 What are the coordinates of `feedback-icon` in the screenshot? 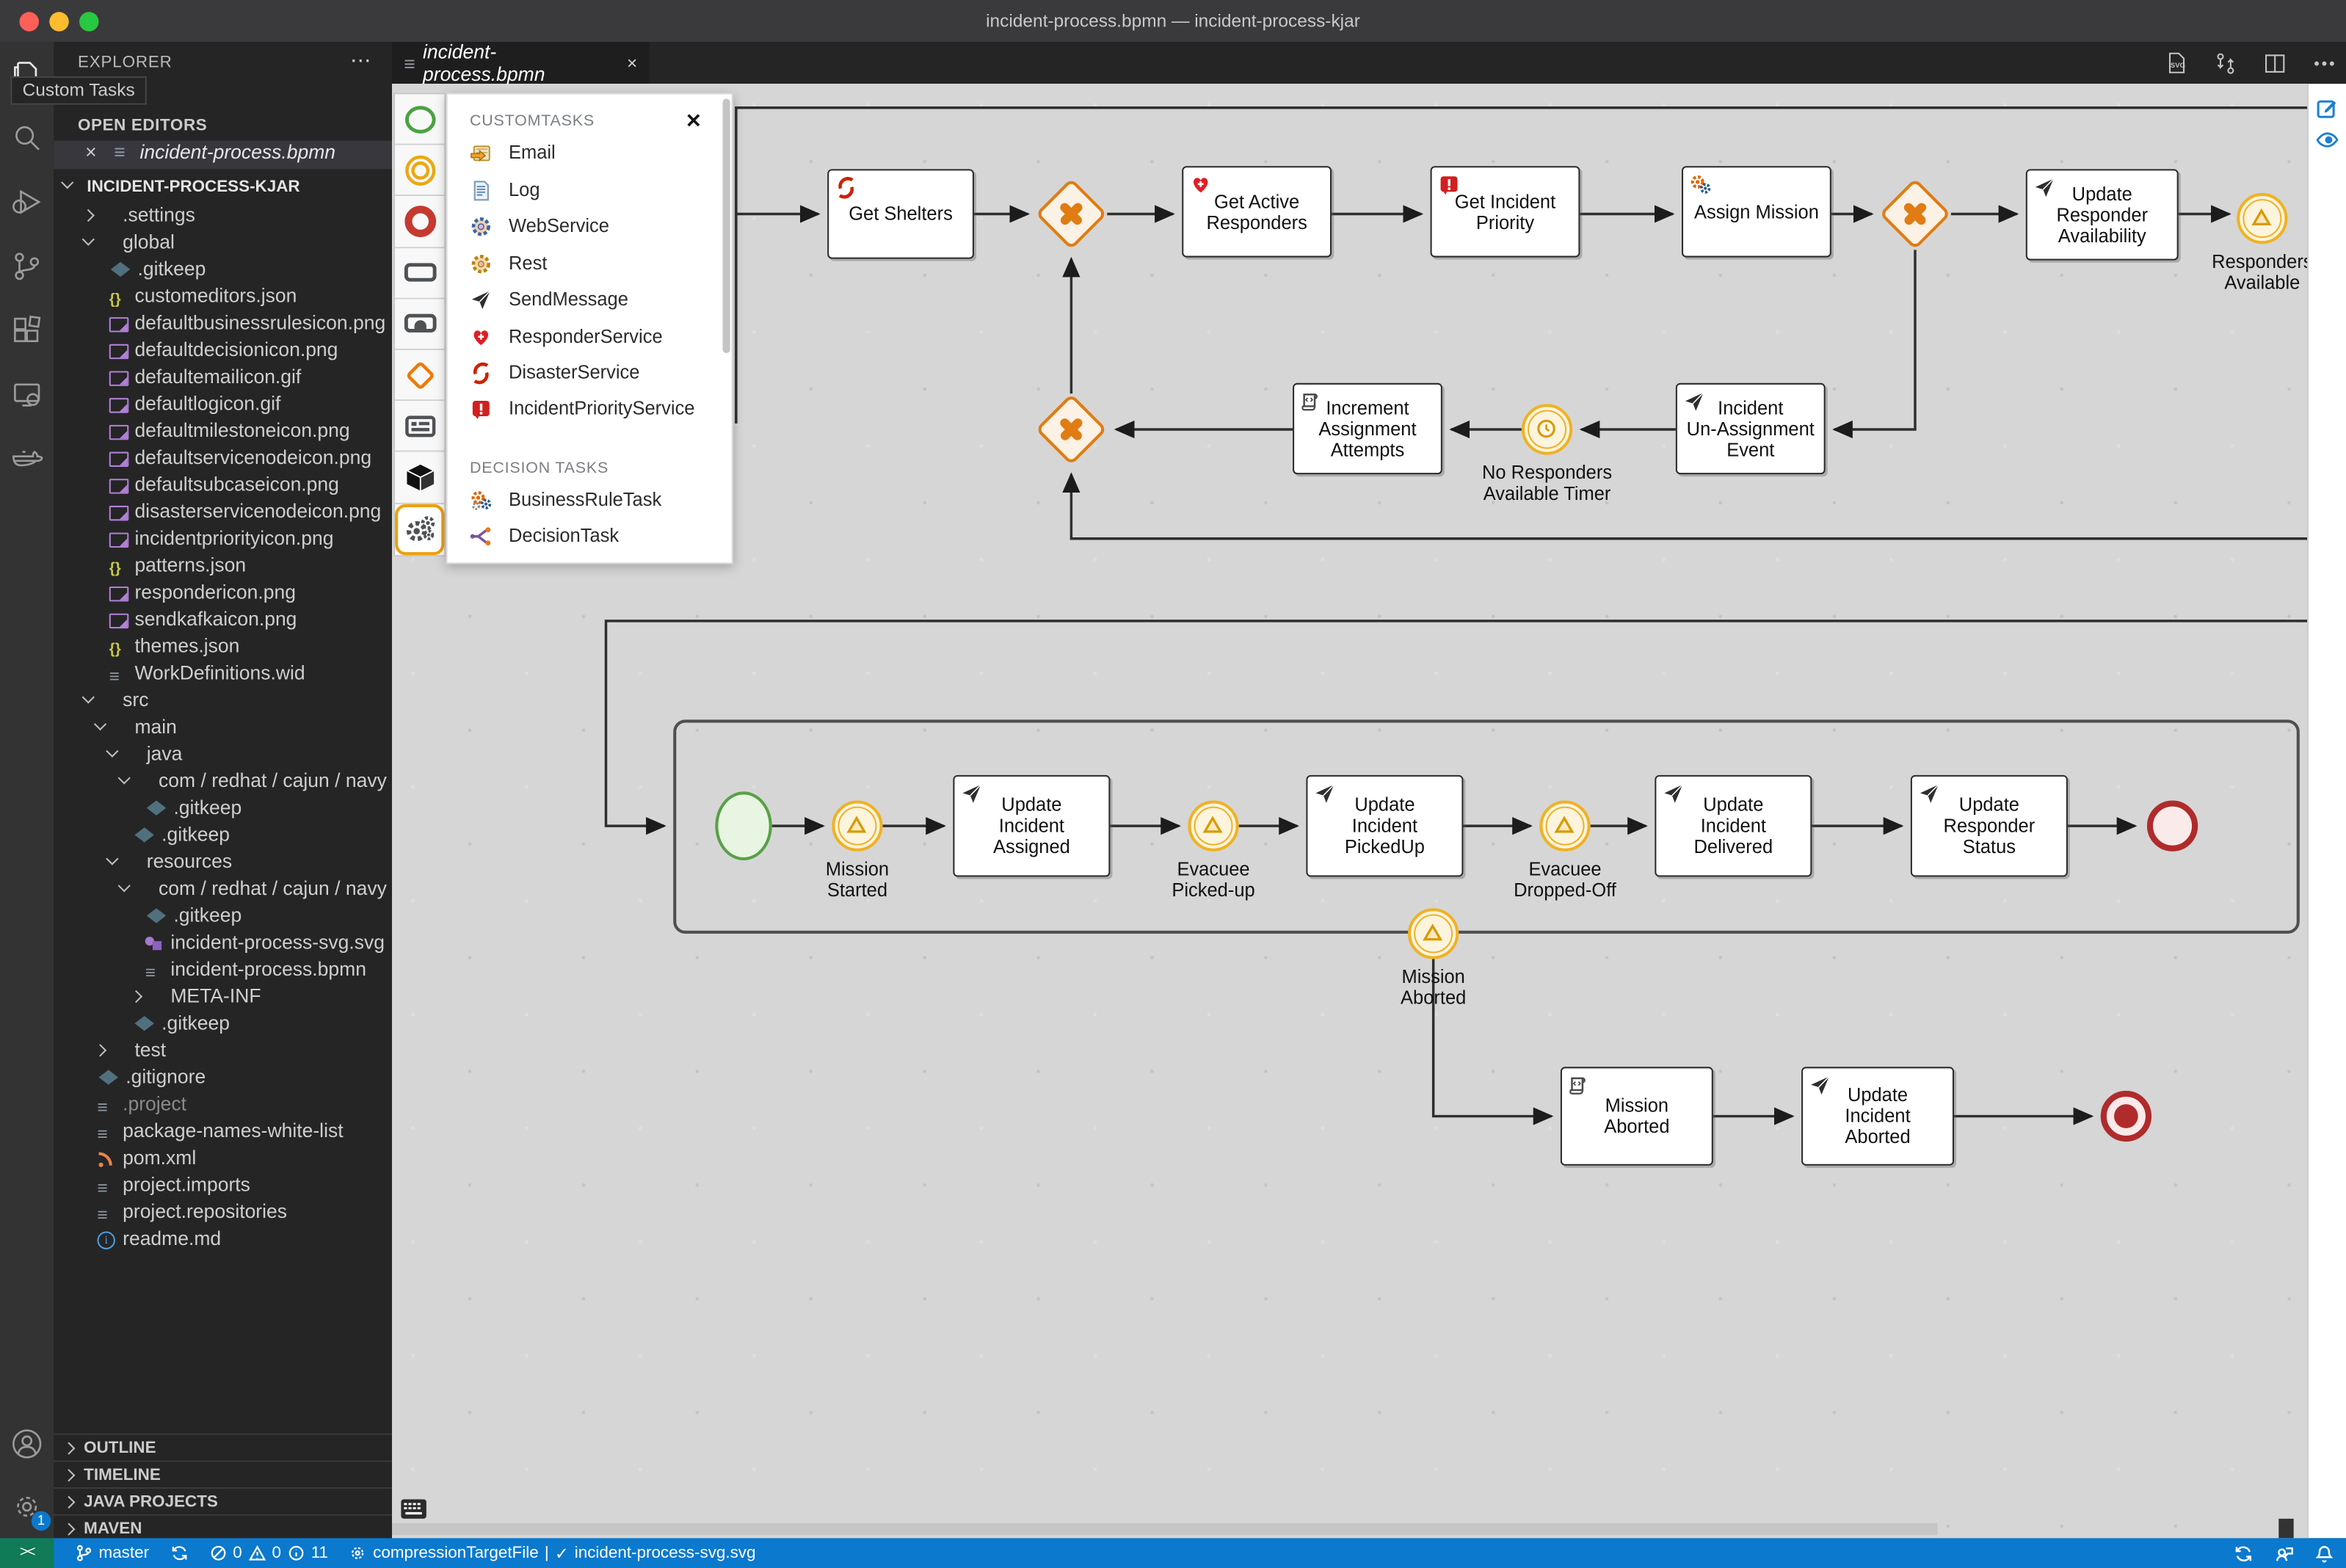 It's located at (2284, 1553).